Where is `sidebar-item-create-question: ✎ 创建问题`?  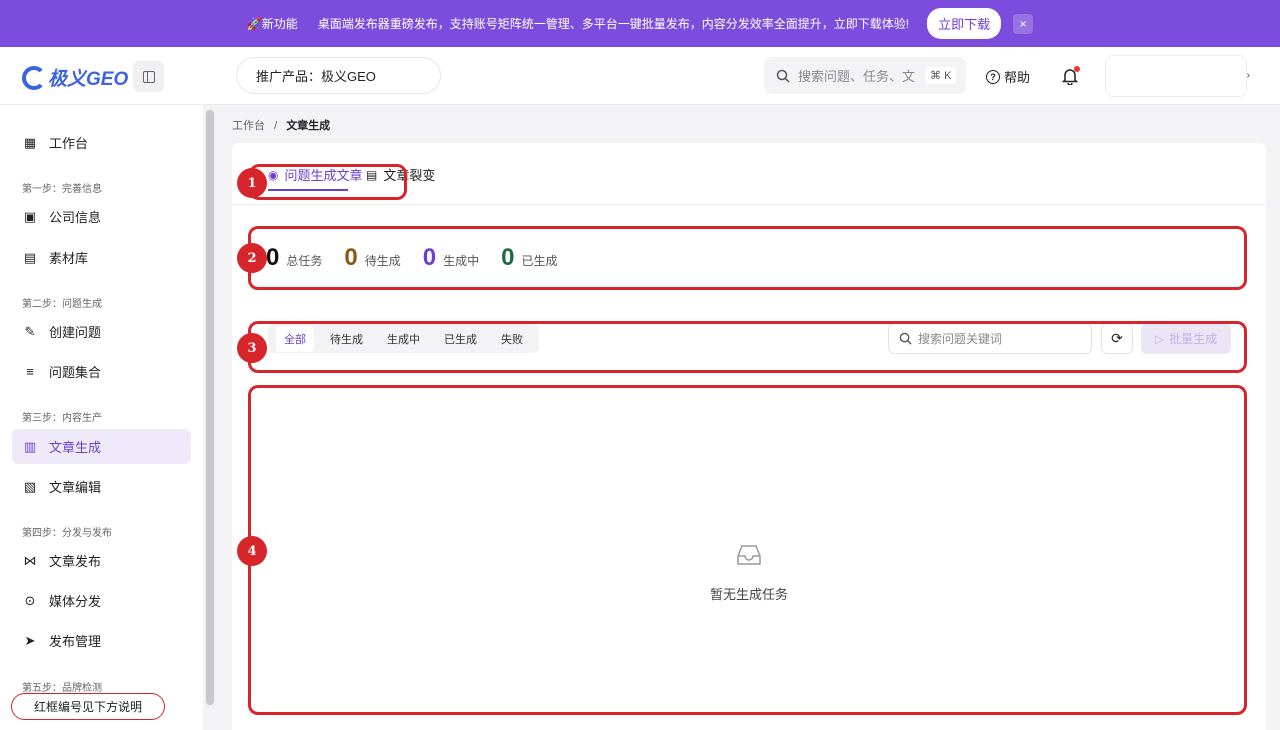 sidebar-item-create-question: ✎ 创建问题 is located at coordinates (101, 331).